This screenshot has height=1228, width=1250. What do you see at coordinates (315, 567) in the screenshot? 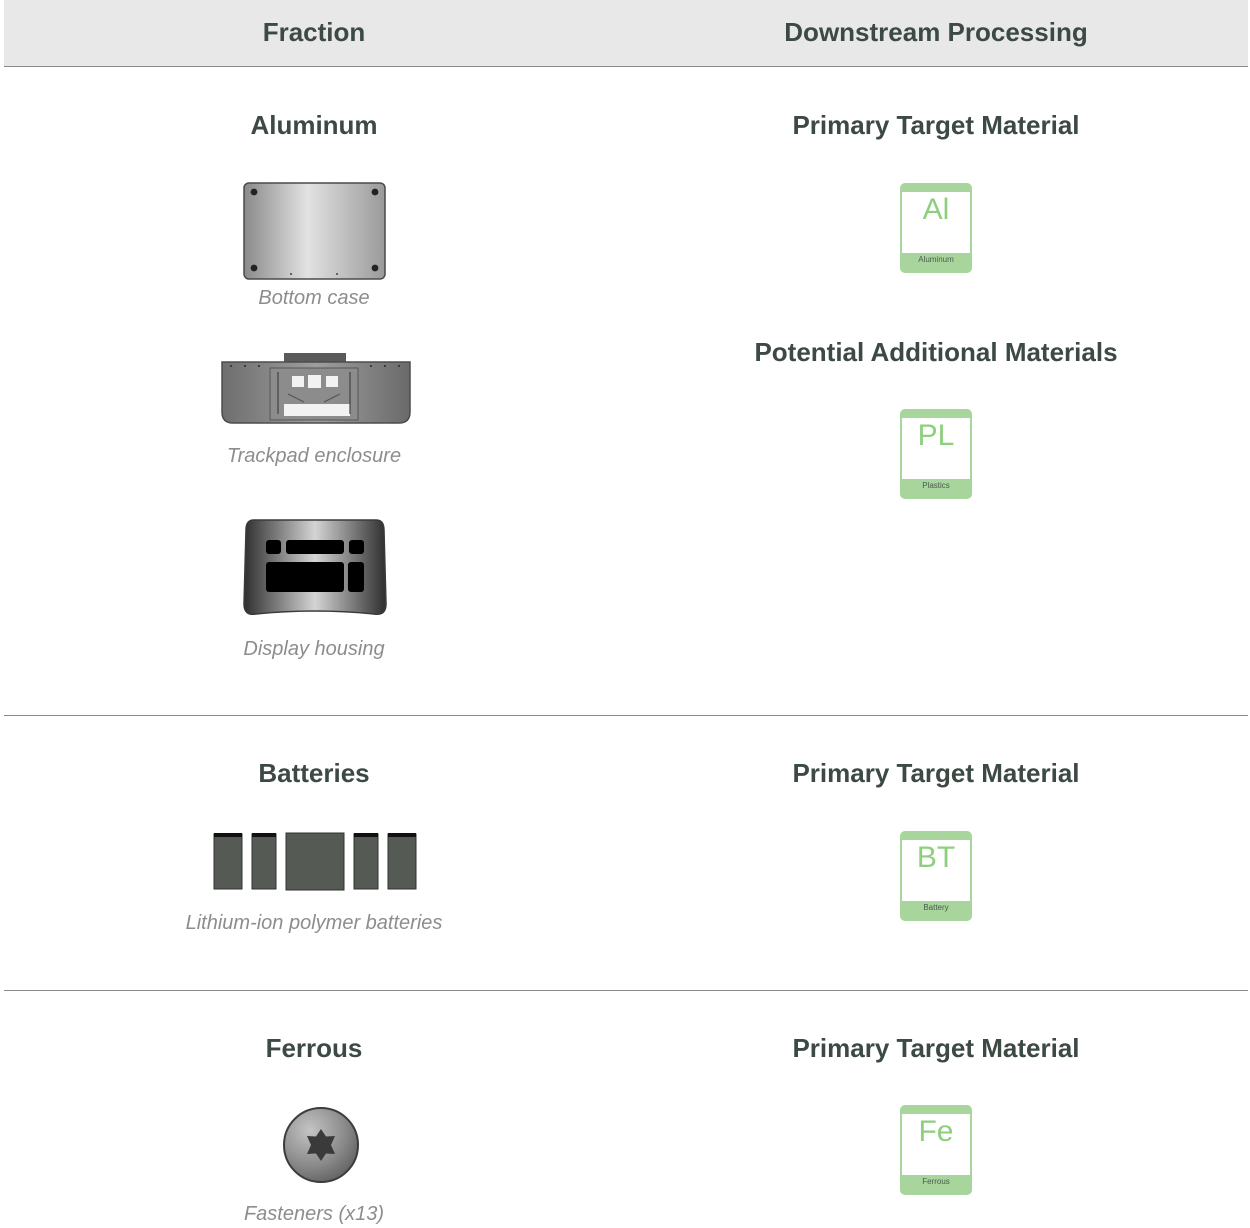
I see `display-housing-image` at bounding box center [315, 567].